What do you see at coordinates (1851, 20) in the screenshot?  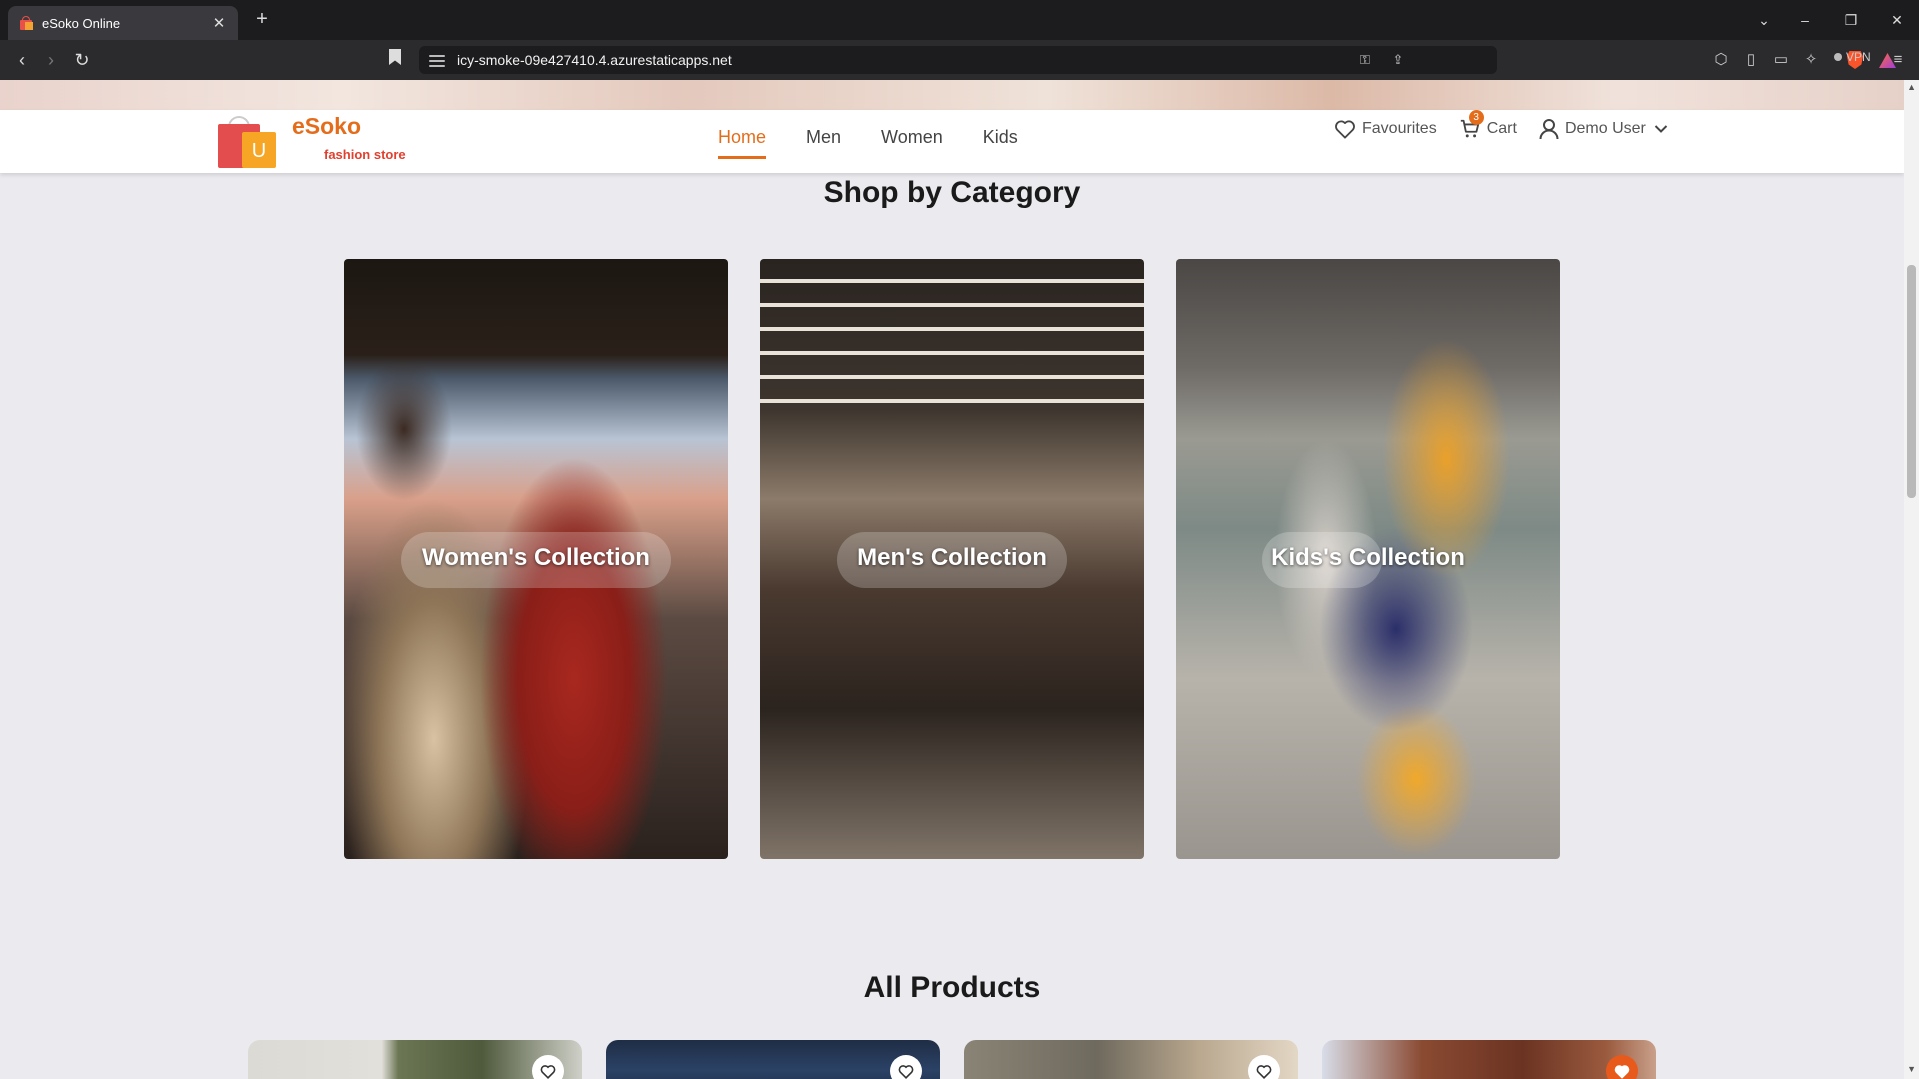 I see `restore-icon: ❐` at bounding box center [1851, 20].